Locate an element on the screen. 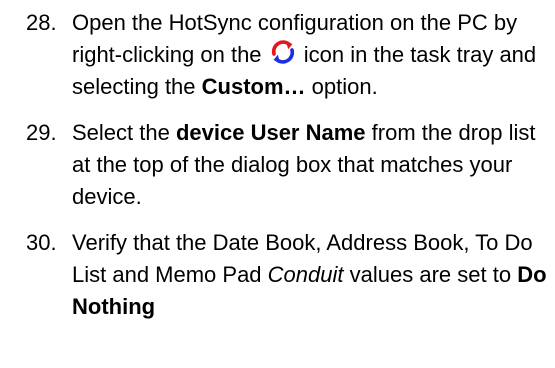 The width and height of the screenshot is (555, 368). step-text-part: option. is located at coordinates (344, 86).